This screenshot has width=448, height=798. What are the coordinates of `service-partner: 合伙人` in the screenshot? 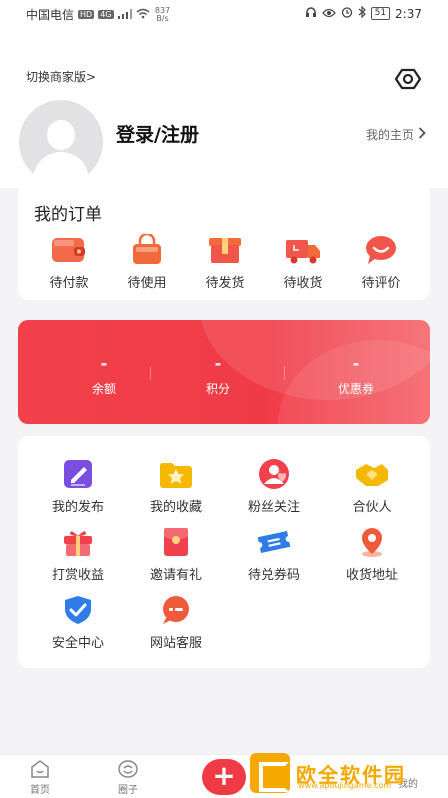 It's located at (372, 486).